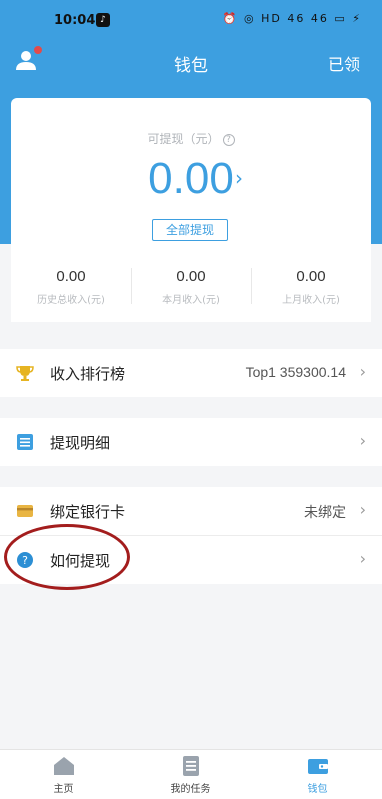 This screenshot has height=799, width=382. I want to click on stat-label: 上月收入(元), so click(311, 300).